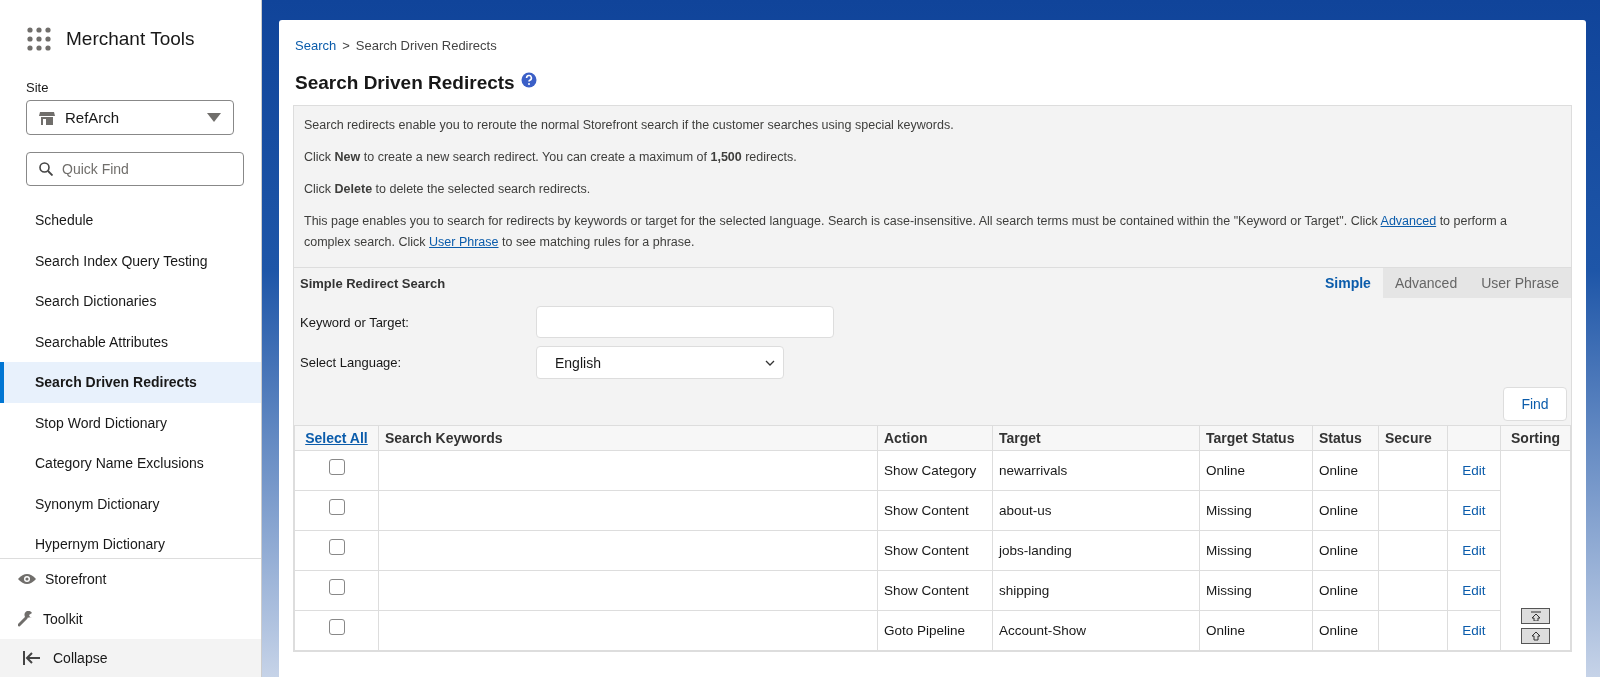 The height and width of the screenshot is (677, 1600). What do you see at coordinates (130, 260) in the screenshot?
I see `sidebar-item: Search Index Query Testing` at bounding box center [130, 260].